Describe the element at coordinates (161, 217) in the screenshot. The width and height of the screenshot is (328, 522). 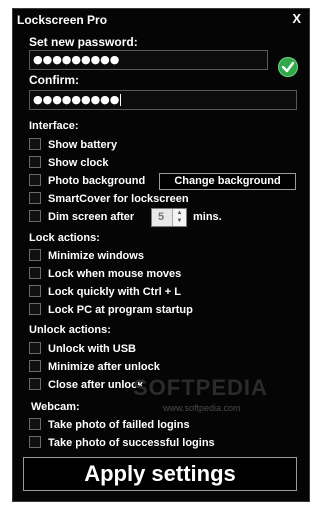
I see `dim-minutes-value: 5` at that location.